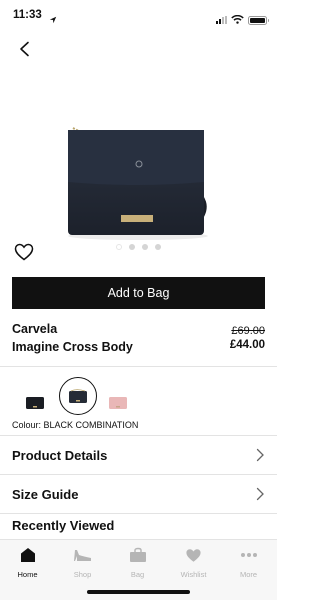 The image size is (320, 600). I want to click on colour-swatch-pink, so click(118, 402).